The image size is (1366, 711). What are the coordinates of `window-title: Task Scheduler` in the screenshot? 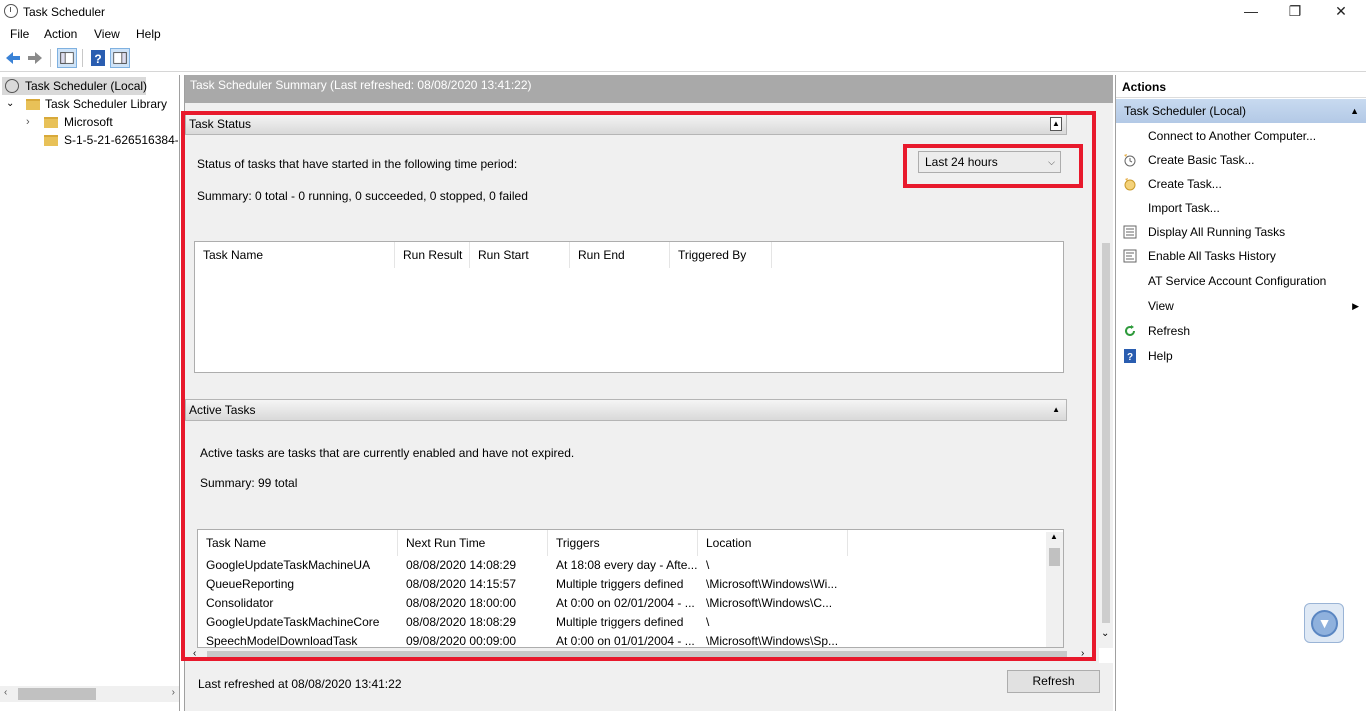 It's located at (64, 12).